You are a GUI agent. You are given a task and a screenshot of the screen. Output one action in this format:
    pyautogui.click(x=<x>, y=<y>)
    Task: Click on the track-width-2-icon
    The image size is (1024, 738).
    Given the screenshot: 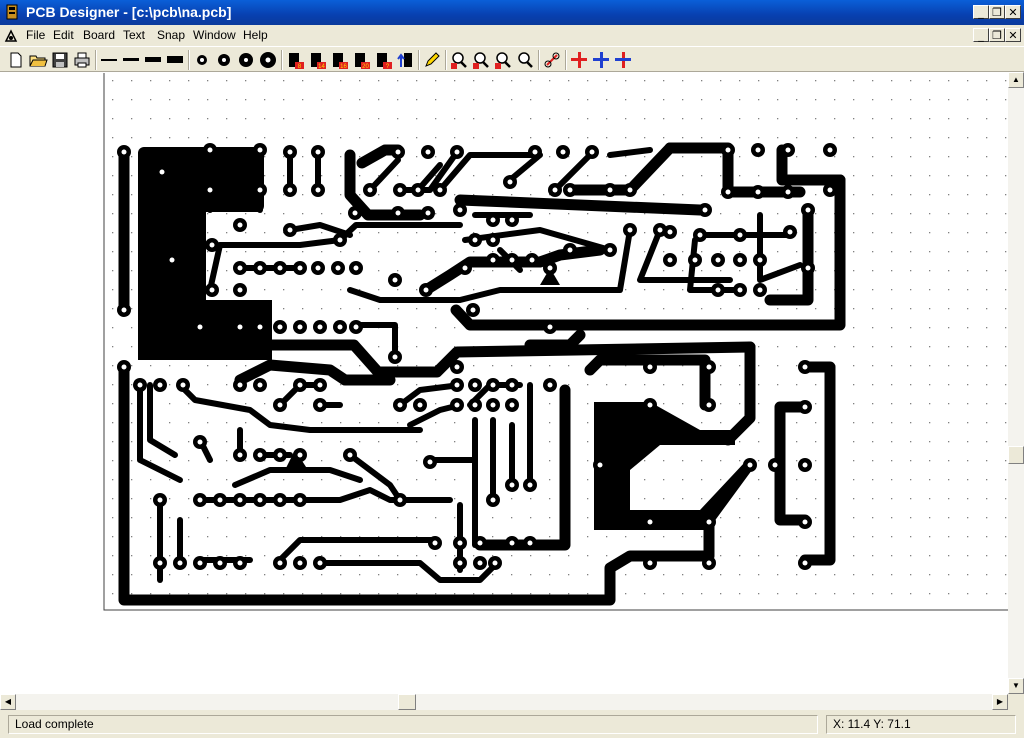 What is the action you would take?
    pyautogui.click(x=131, y=60)
    